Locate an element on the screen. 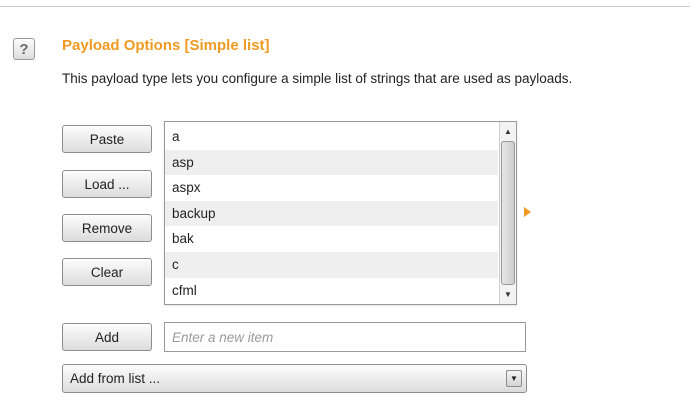 The width and height of the screenshot is (698, 408). list-item: backup is located at coordinates (331, 213).